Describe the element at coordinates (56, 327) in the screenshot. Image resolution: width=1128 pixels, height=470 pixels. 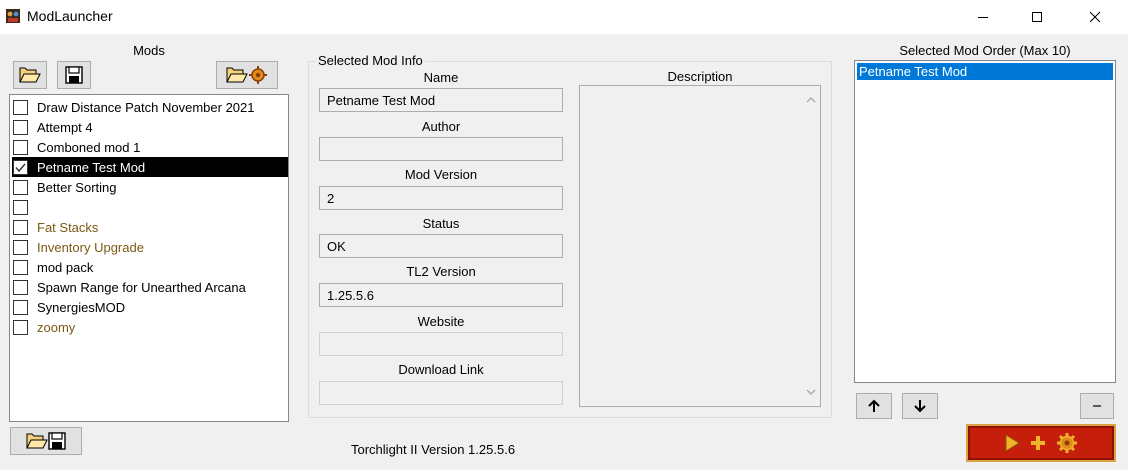
I see `mod-name: zoomy` at that location.